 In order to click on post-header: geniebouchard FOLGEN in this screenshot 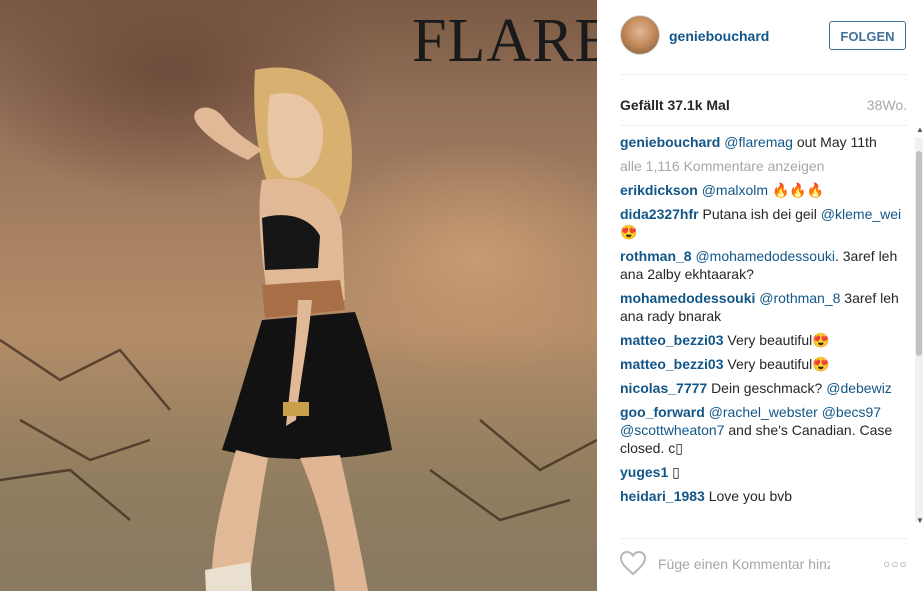, I will do `click(760, 37)`.